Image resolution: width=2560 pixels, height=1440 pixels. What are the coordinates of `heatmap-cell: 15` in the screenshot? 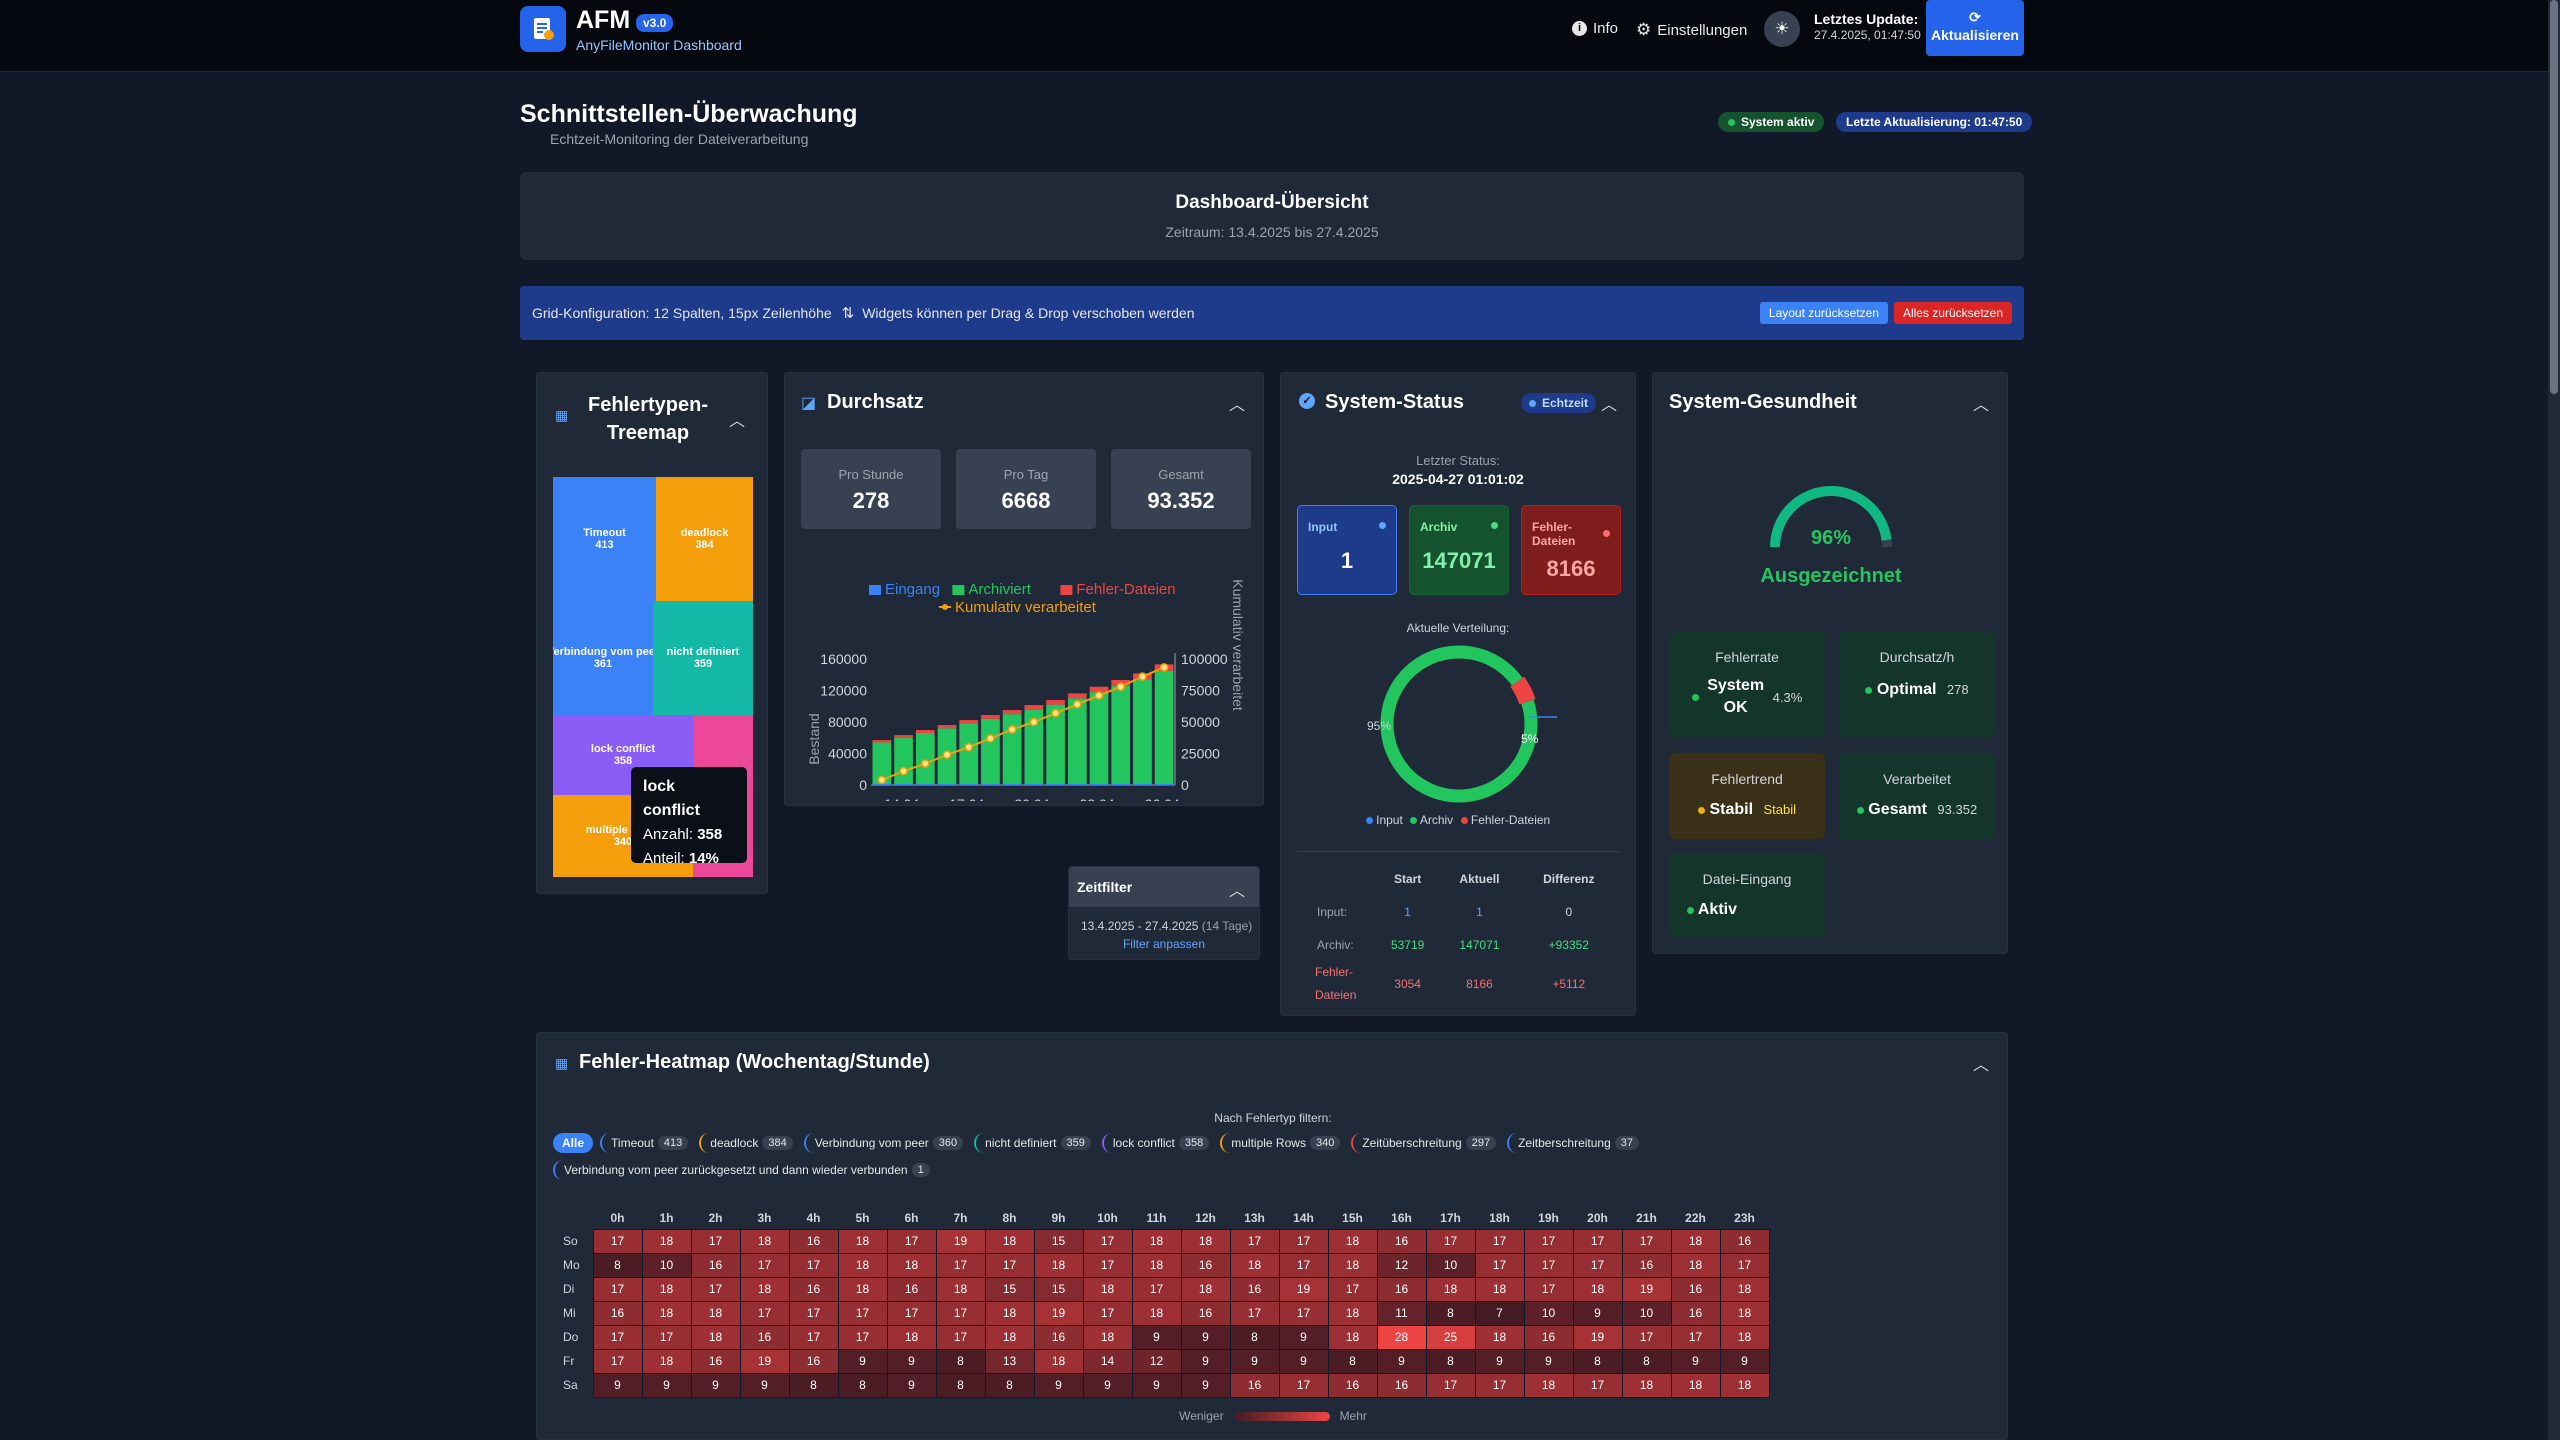 It's located at (1058, 1289).